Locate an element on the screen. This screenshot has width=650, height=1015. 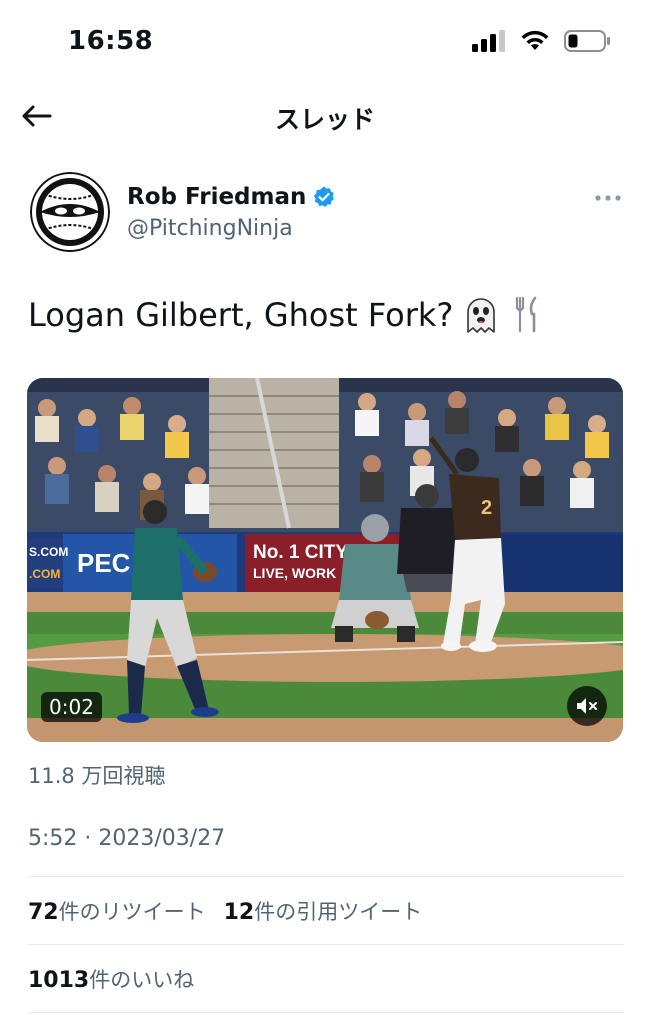
banner-center-sub: LIVE, WORK is located at coordinates (294, 573).